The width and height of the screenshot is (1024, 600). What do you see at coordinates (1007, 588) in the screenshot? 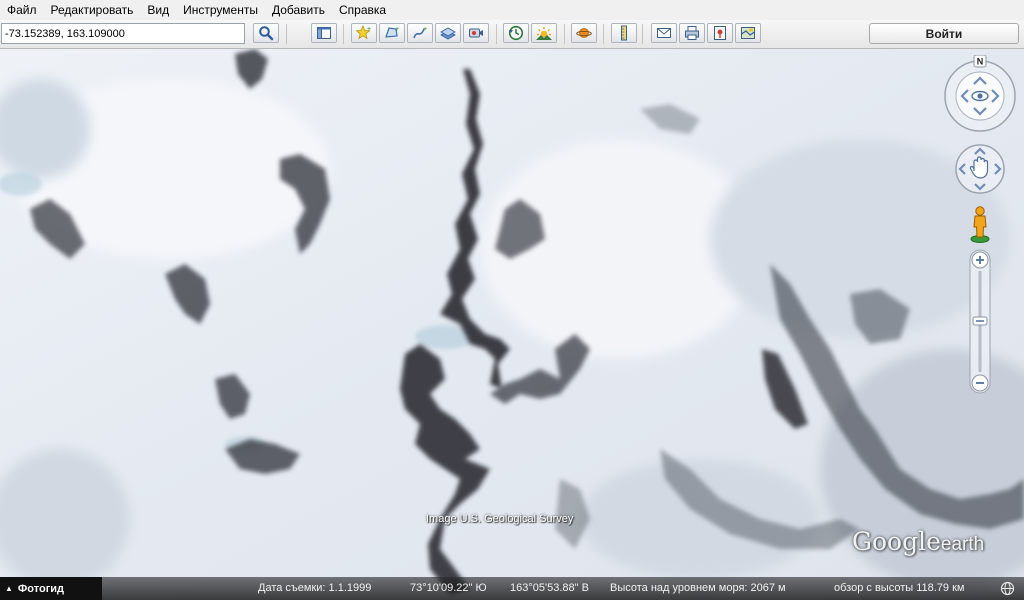
I see `streaming-globe-icon` at bounding box center [1007, 588].